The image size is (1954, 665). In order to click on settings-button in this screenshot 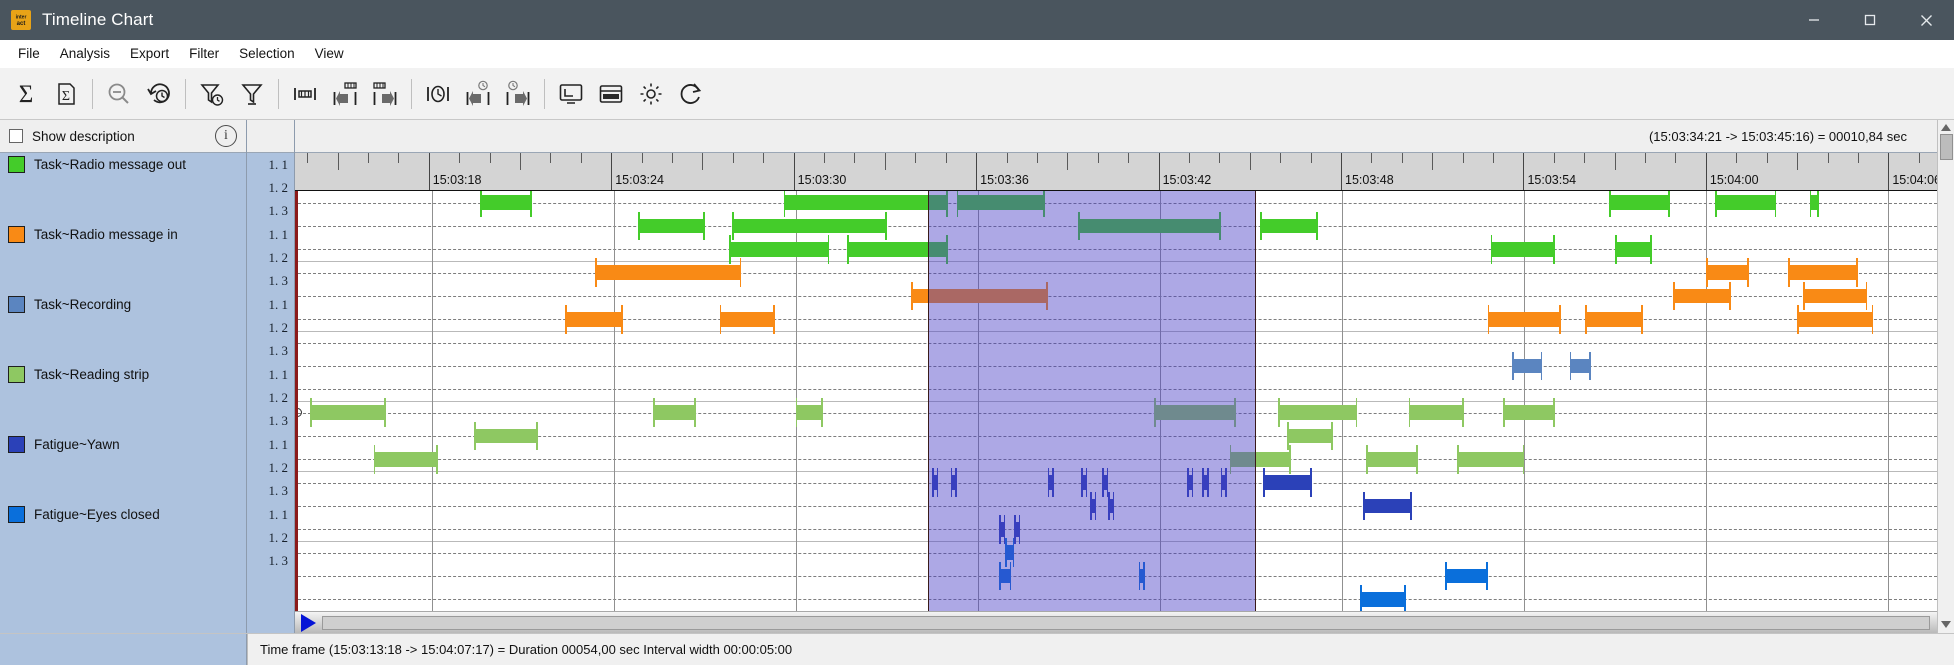, I will do `click(651, 94)`.